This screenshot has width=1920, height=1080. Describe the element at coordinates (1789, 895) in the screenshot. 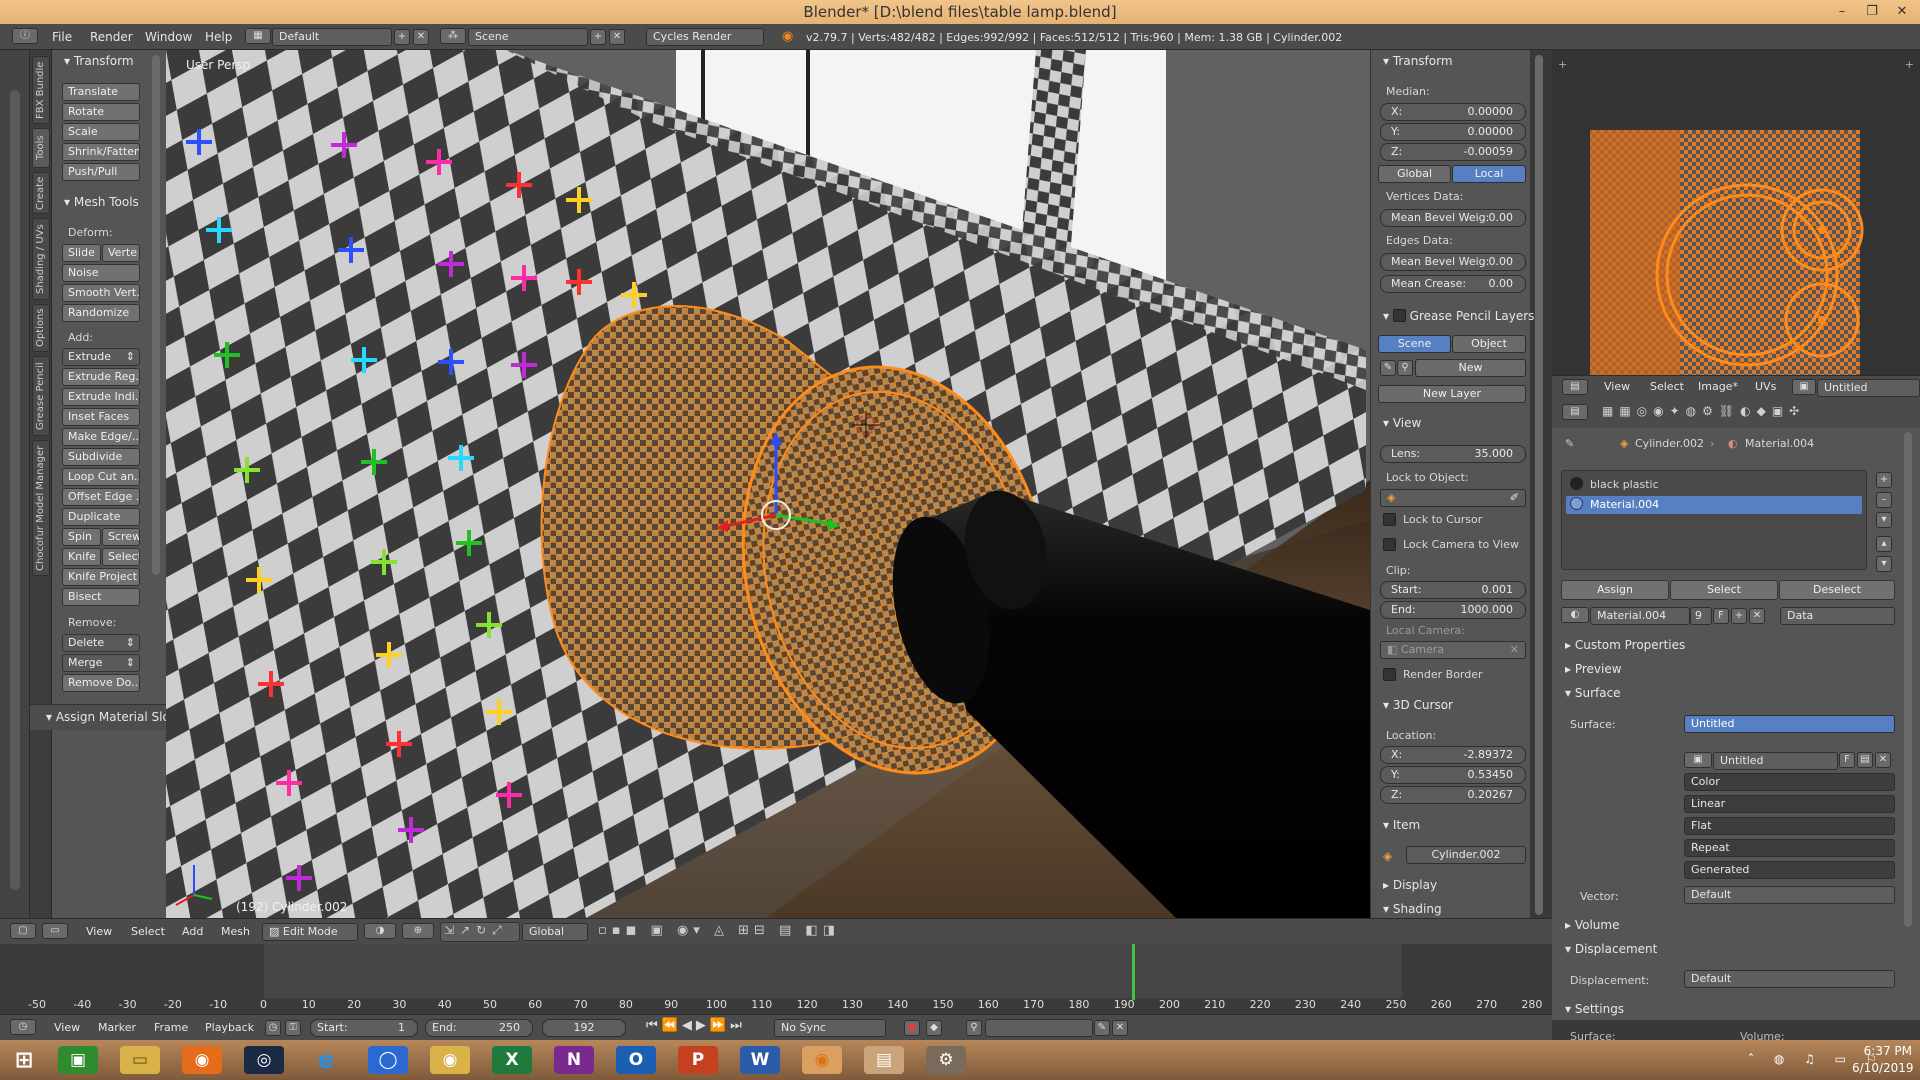

I see `vector-field: Default` at that location.